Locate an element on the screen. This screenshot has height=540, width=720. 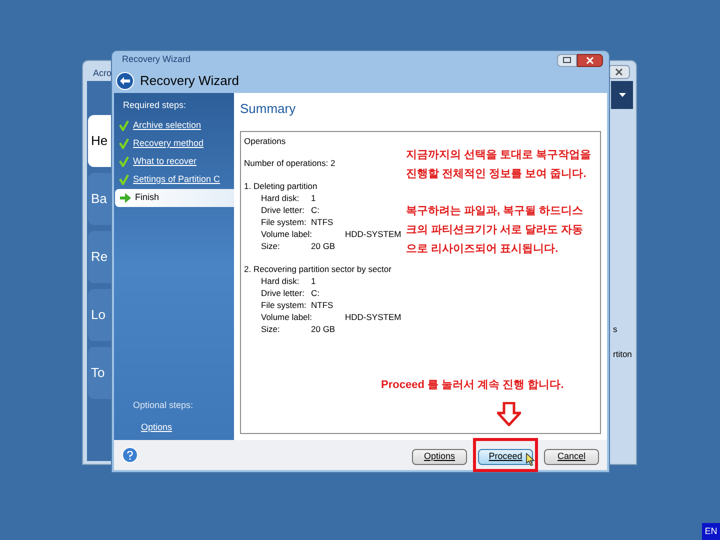
step-item: What to recover is located at coordinates (174, 161).